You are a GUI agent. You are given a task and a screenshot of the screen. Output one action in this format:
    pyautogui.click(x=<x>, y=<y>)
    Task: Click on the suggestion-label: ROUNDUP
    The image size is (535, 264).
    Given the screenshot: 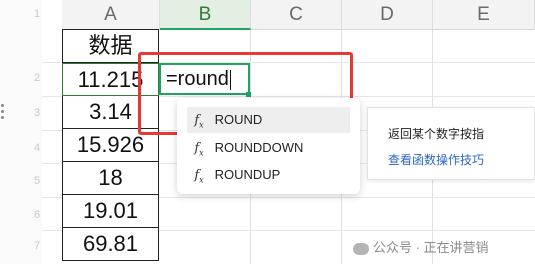 What is the action you would take?
    pyautogui.click(x=247, y=174)
    